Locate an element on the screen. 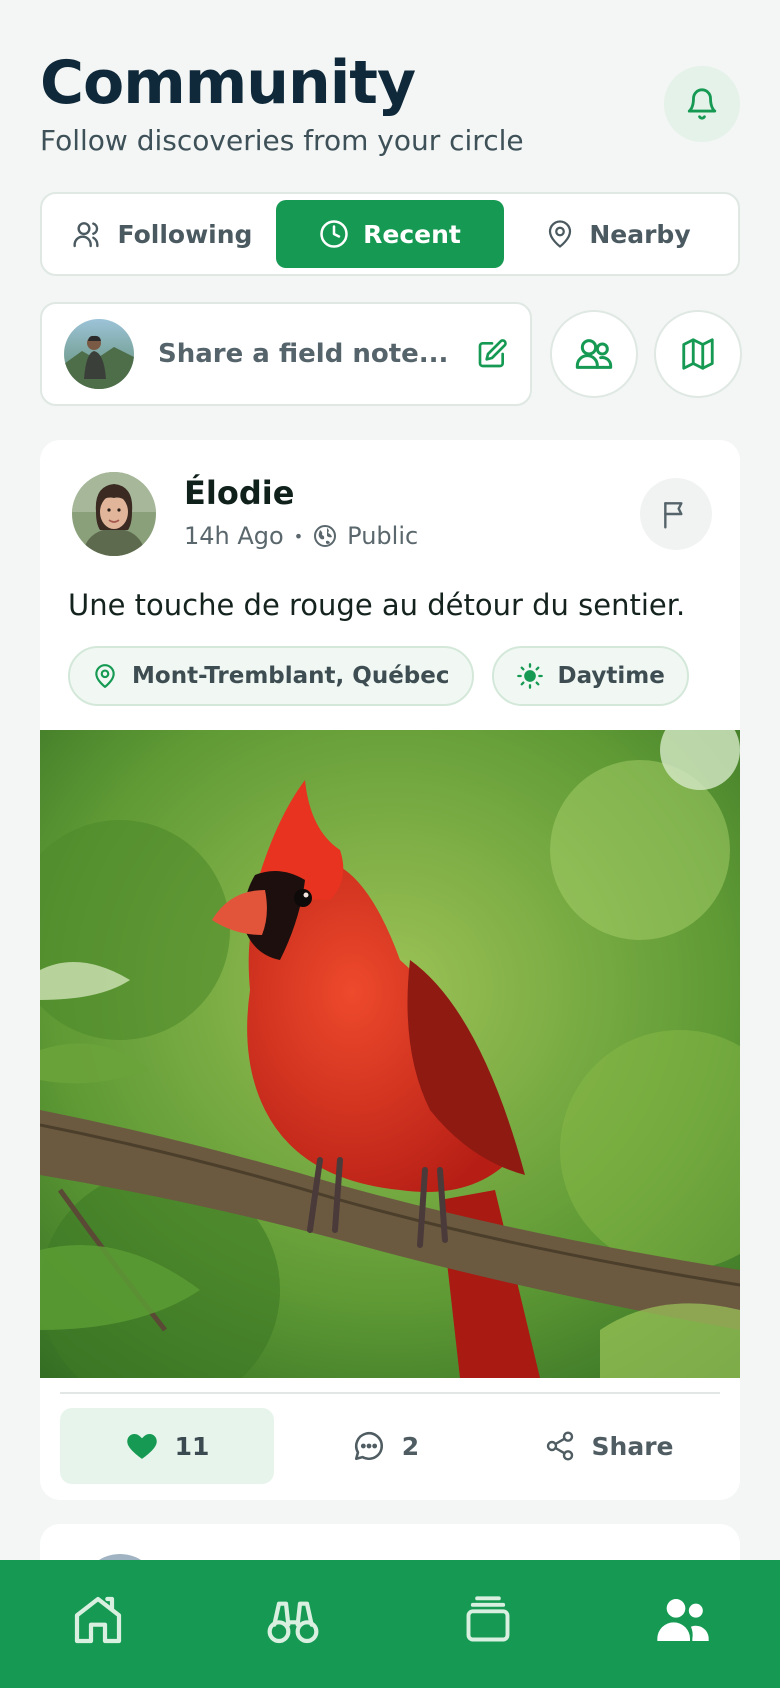 The image size is (780, 1688). bottom-nav is located at coordinates (390, 1624).